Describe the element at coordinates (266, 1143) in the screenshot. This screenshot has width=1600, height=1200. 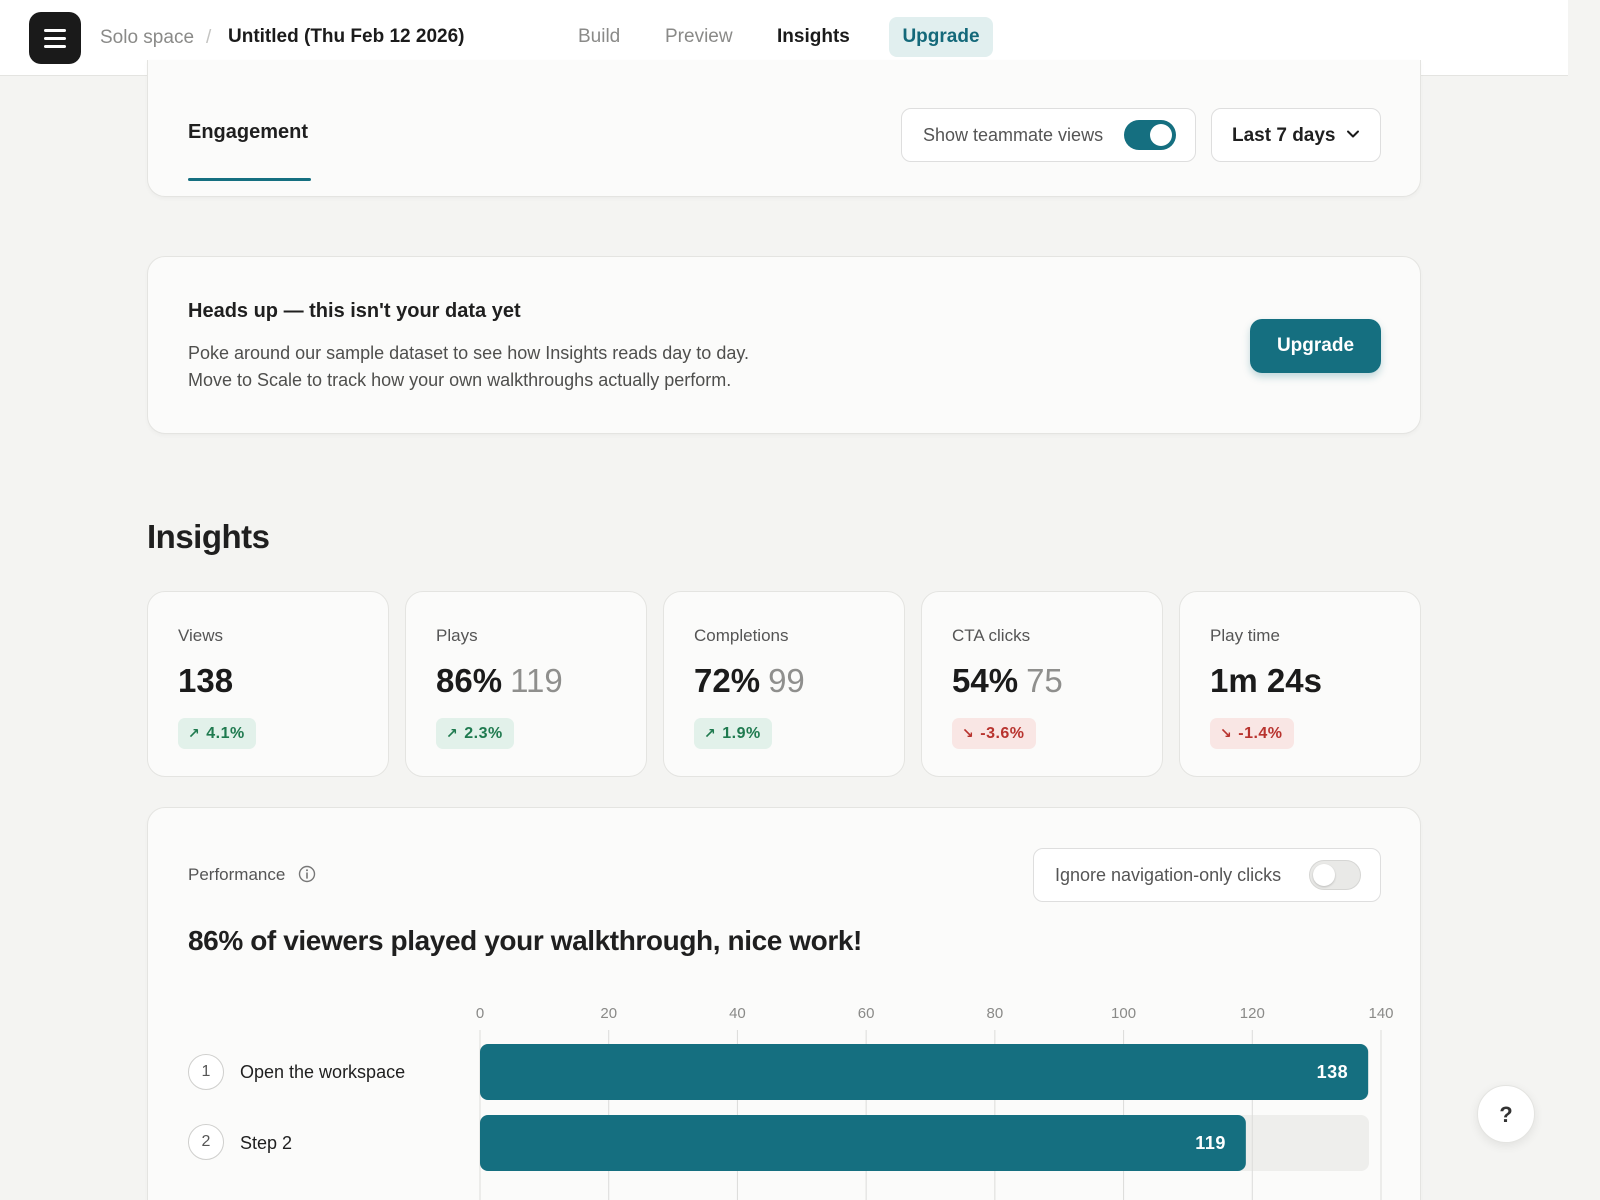
I see `step-name: Step 2` at that location.